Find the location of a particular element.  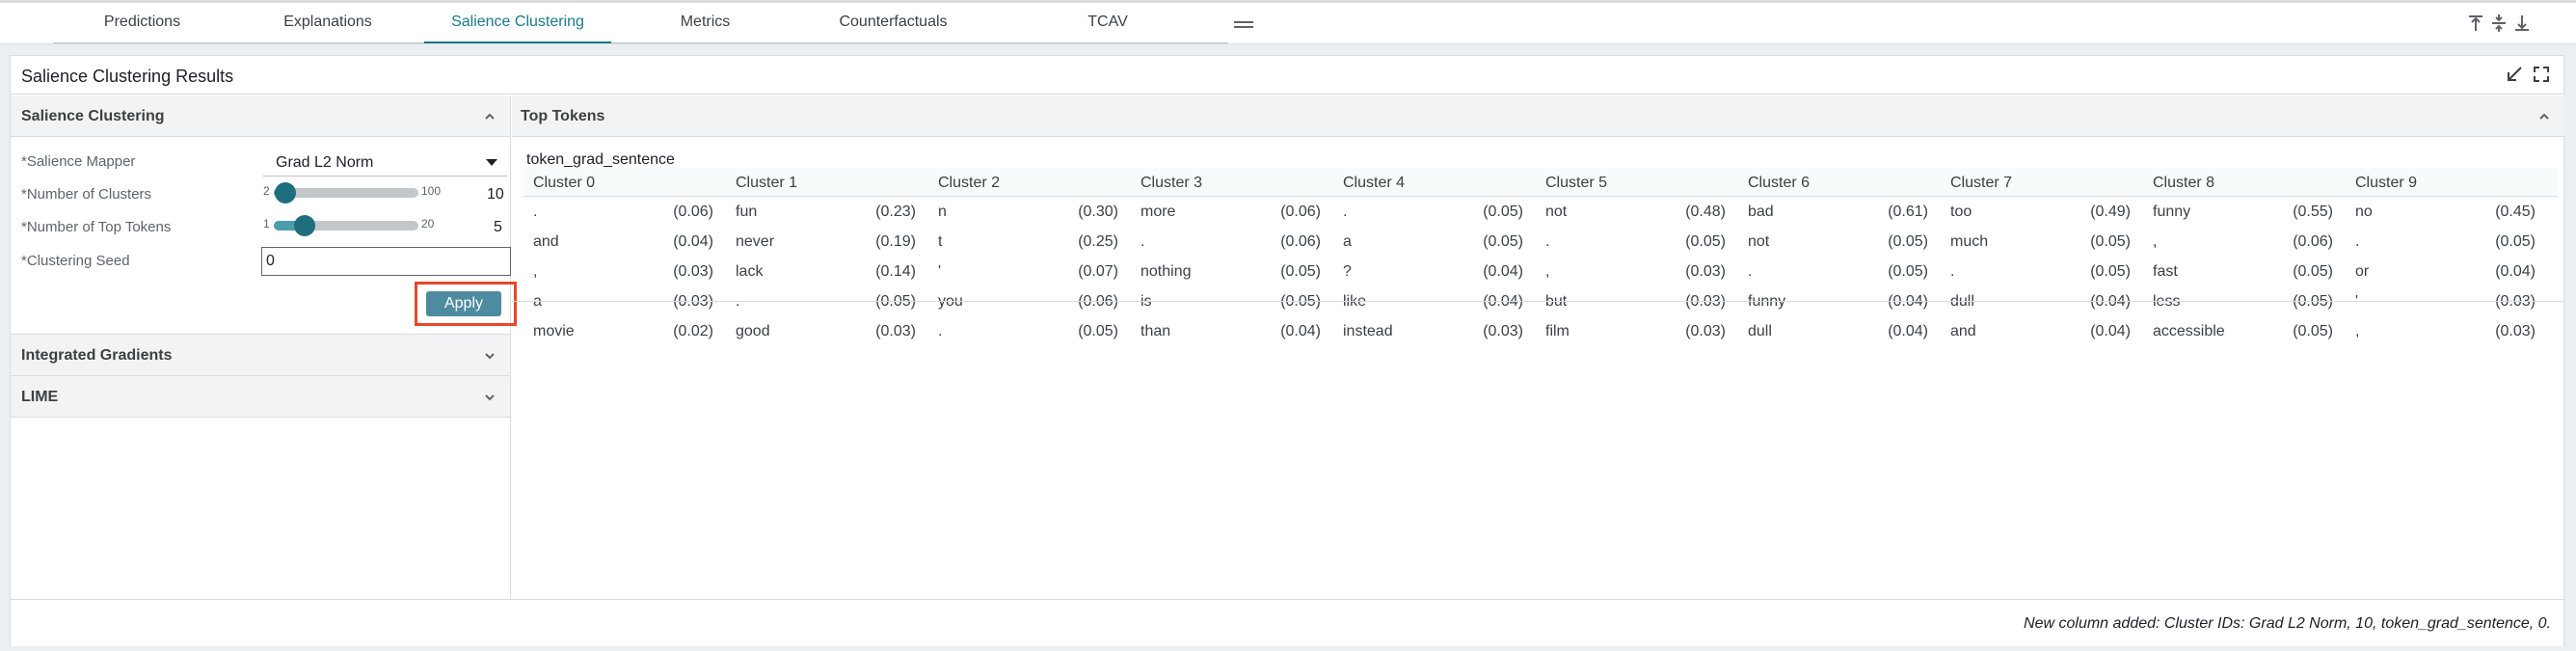

align-middle-icon is located at coordinates (2499, 23).